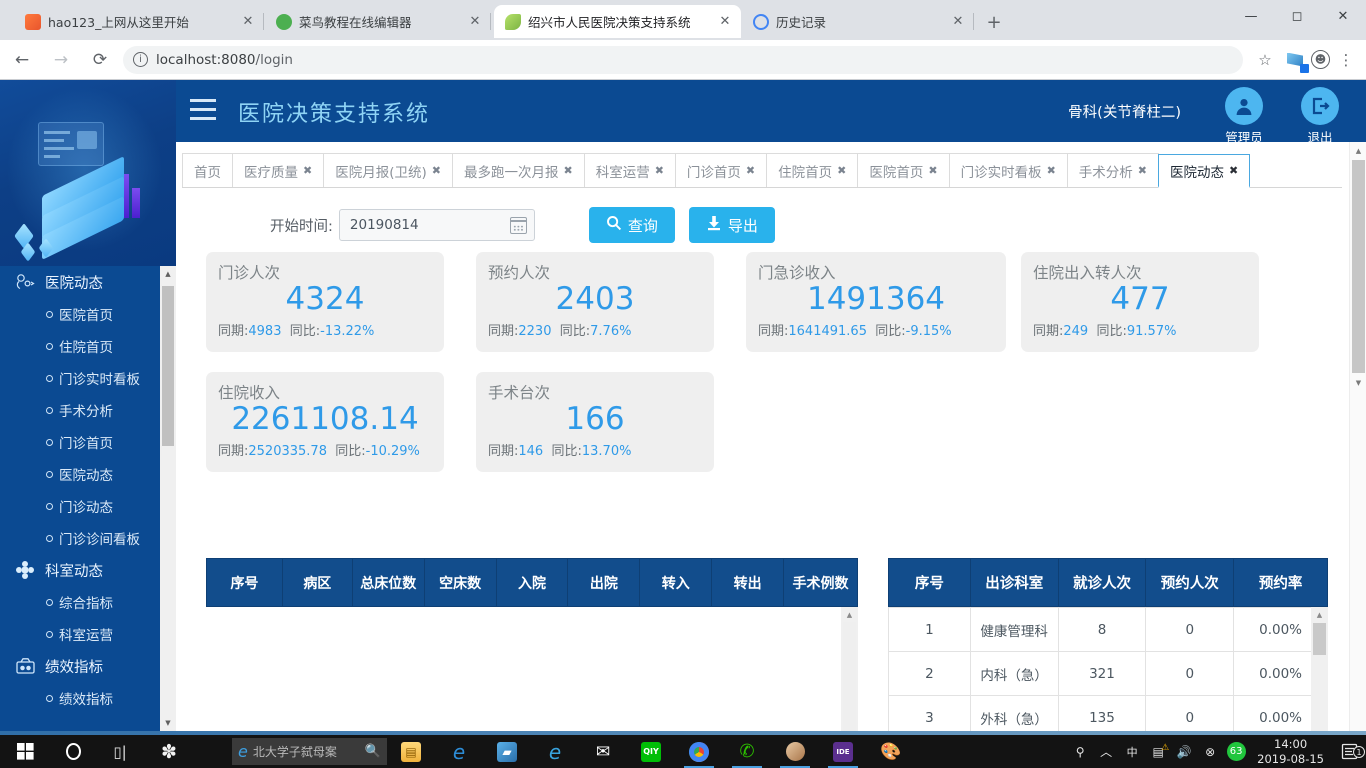 The image size is (1366, 768). What do you see at coordinates (139, 21) in the screenshot?
I see `browser-tab-1: hao123_上网从这里开始 ✕` at bounding box center [139, 21].